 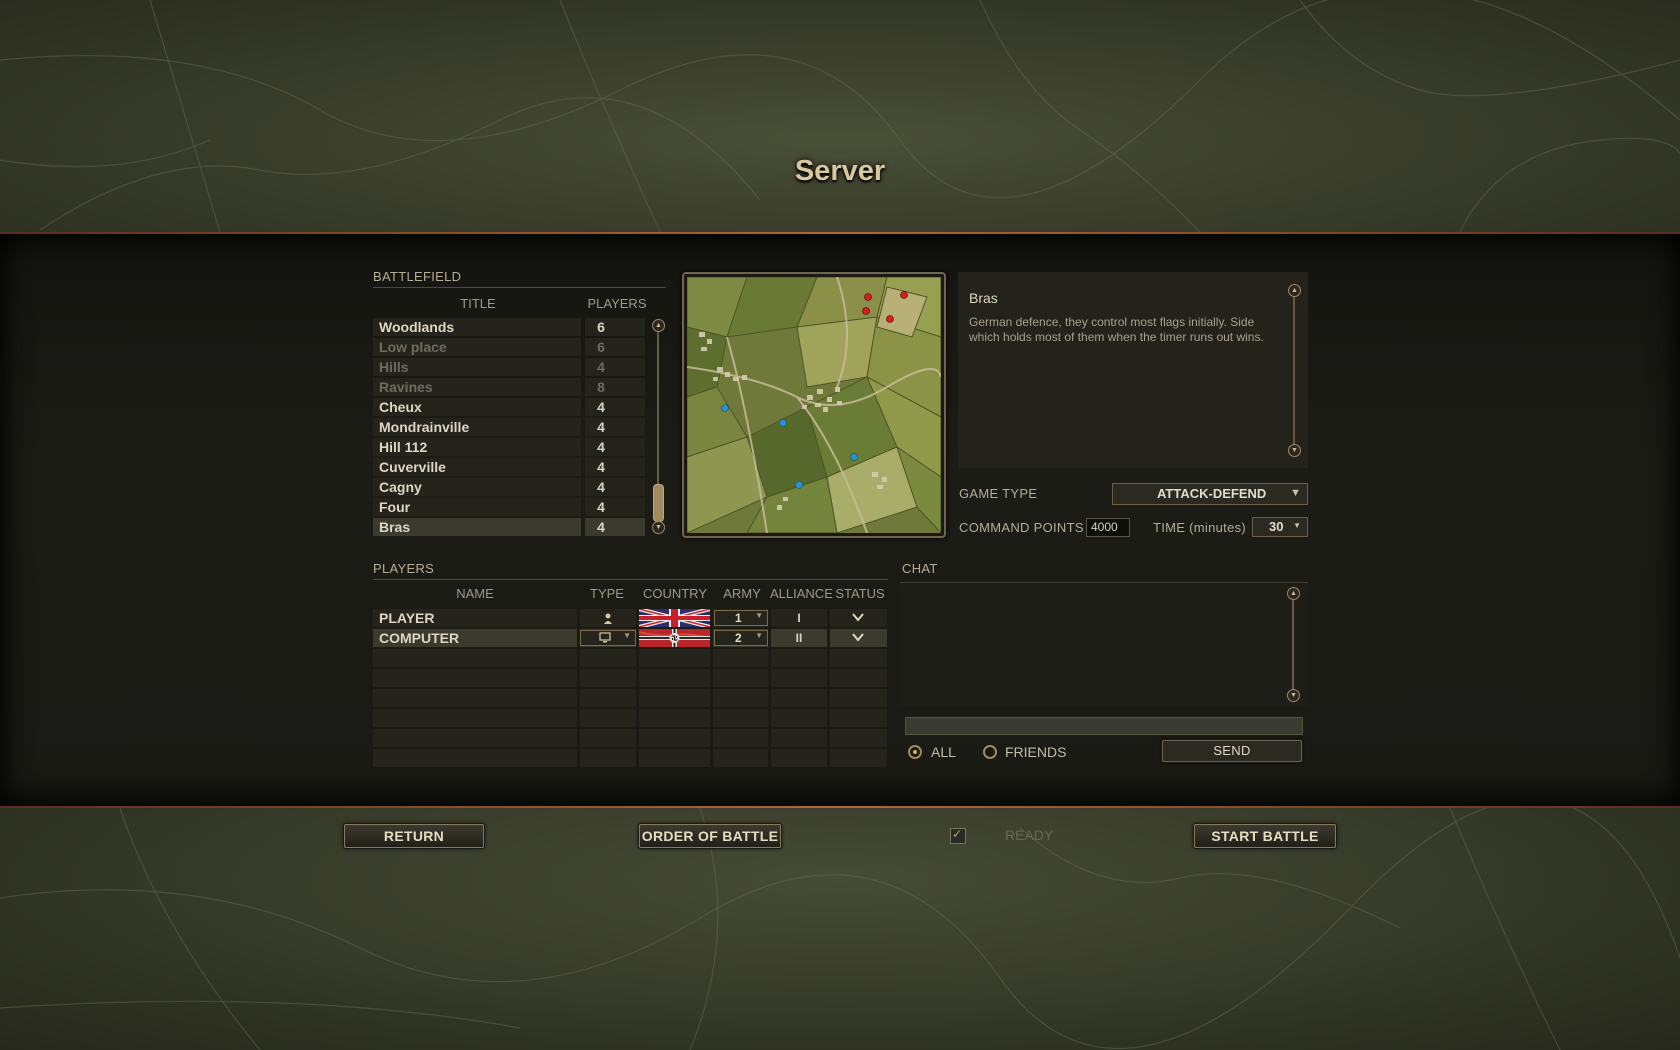 I want to click on map-row: Cheux 4, so click(x=519, y=407).